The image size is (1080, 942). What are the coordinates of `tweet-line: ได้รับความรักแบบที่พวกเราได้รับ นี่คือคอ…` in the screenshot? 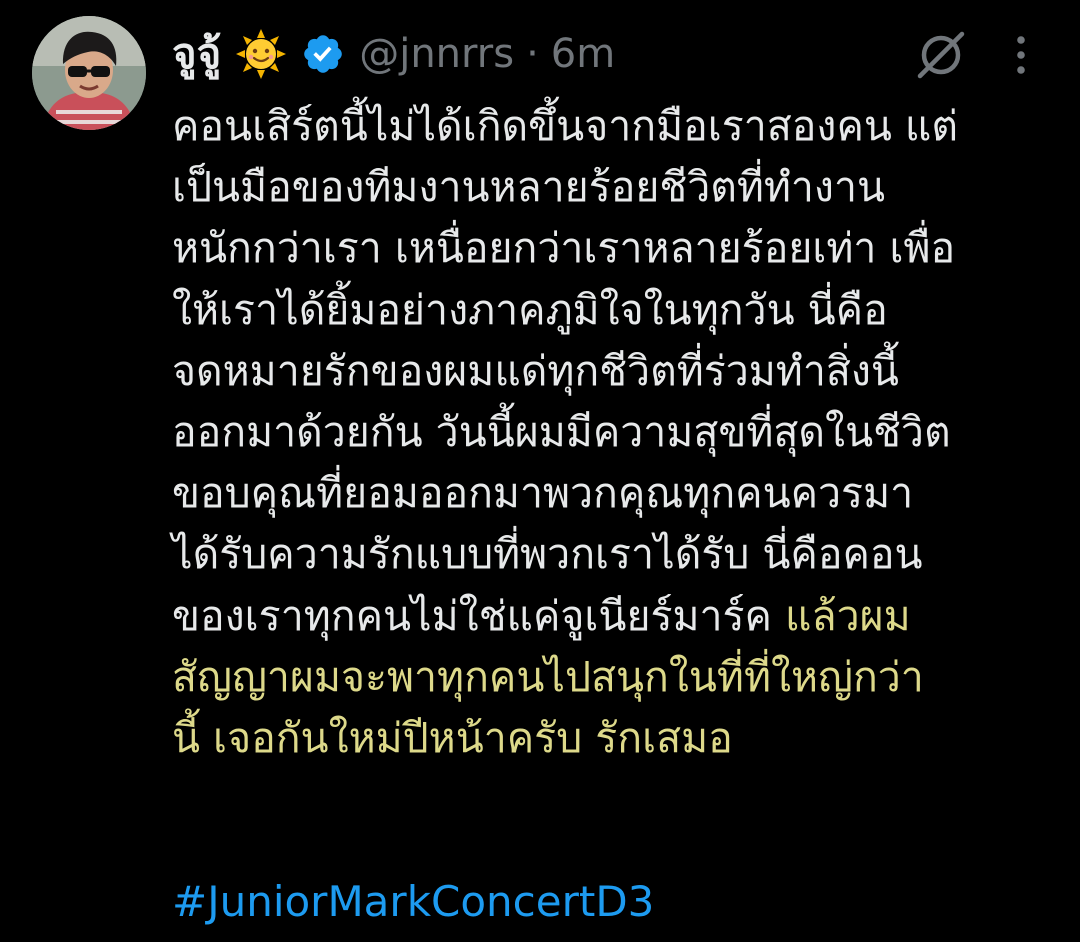 It's located at (547, 554).